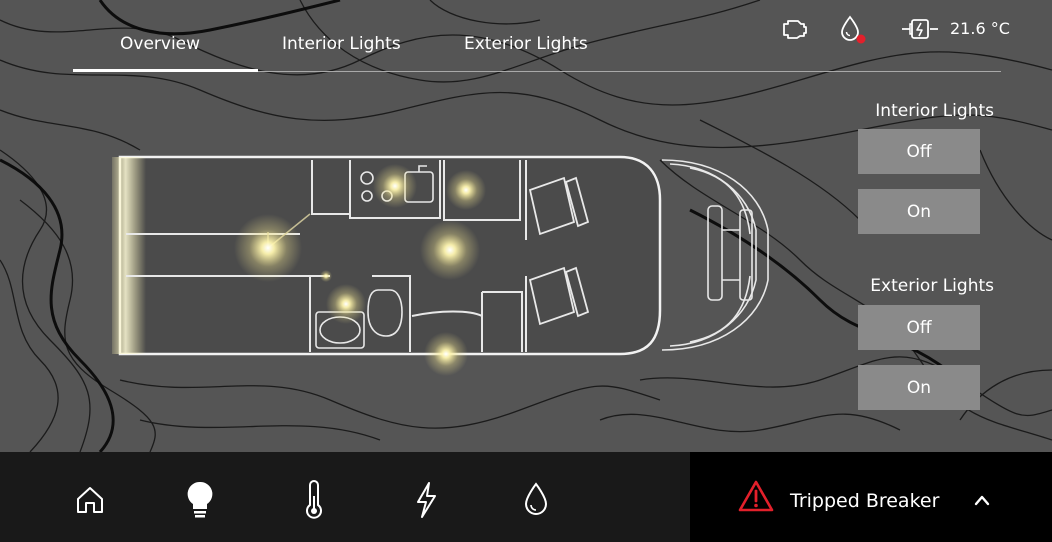 The width and height of the screenshot is (1052, 542). What do you see at coordinates (865, 501) in the screenshot?
I see `alert-message: Tripped Breaker` at bounding box center [865, 501].